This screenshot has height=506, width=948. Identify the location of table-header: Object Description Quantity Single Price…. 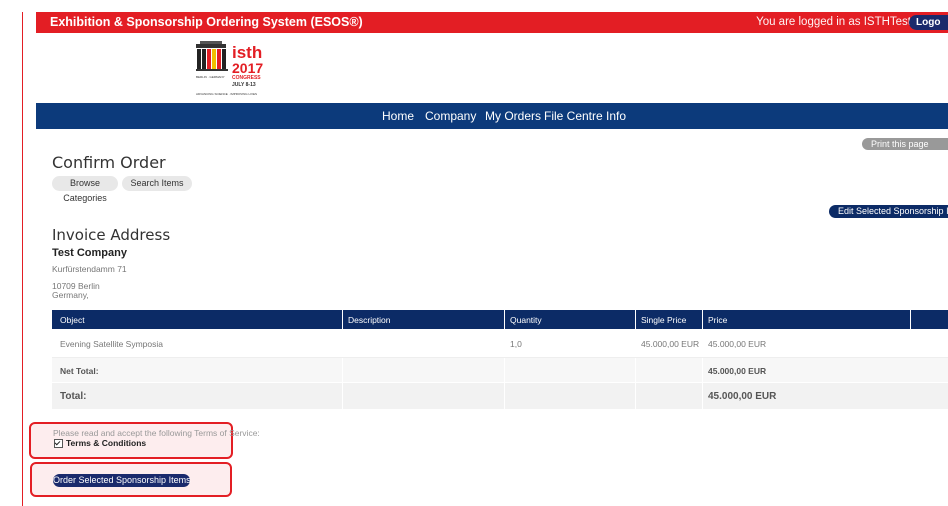
(500, 319).